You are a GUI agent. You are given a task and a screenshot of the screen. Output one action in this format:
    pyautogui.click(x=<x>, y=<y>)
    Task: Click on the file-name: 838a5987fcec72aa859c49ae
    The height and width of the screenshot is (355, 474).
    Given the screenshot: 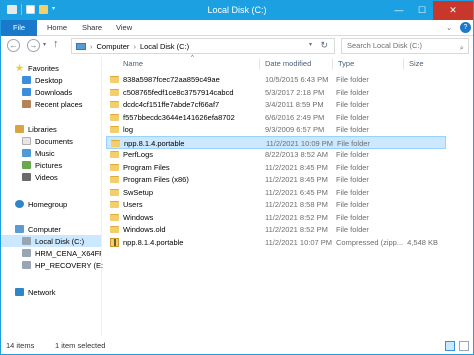 What is the action you would take?
    pyautogui.click(x=171, y=79)
    